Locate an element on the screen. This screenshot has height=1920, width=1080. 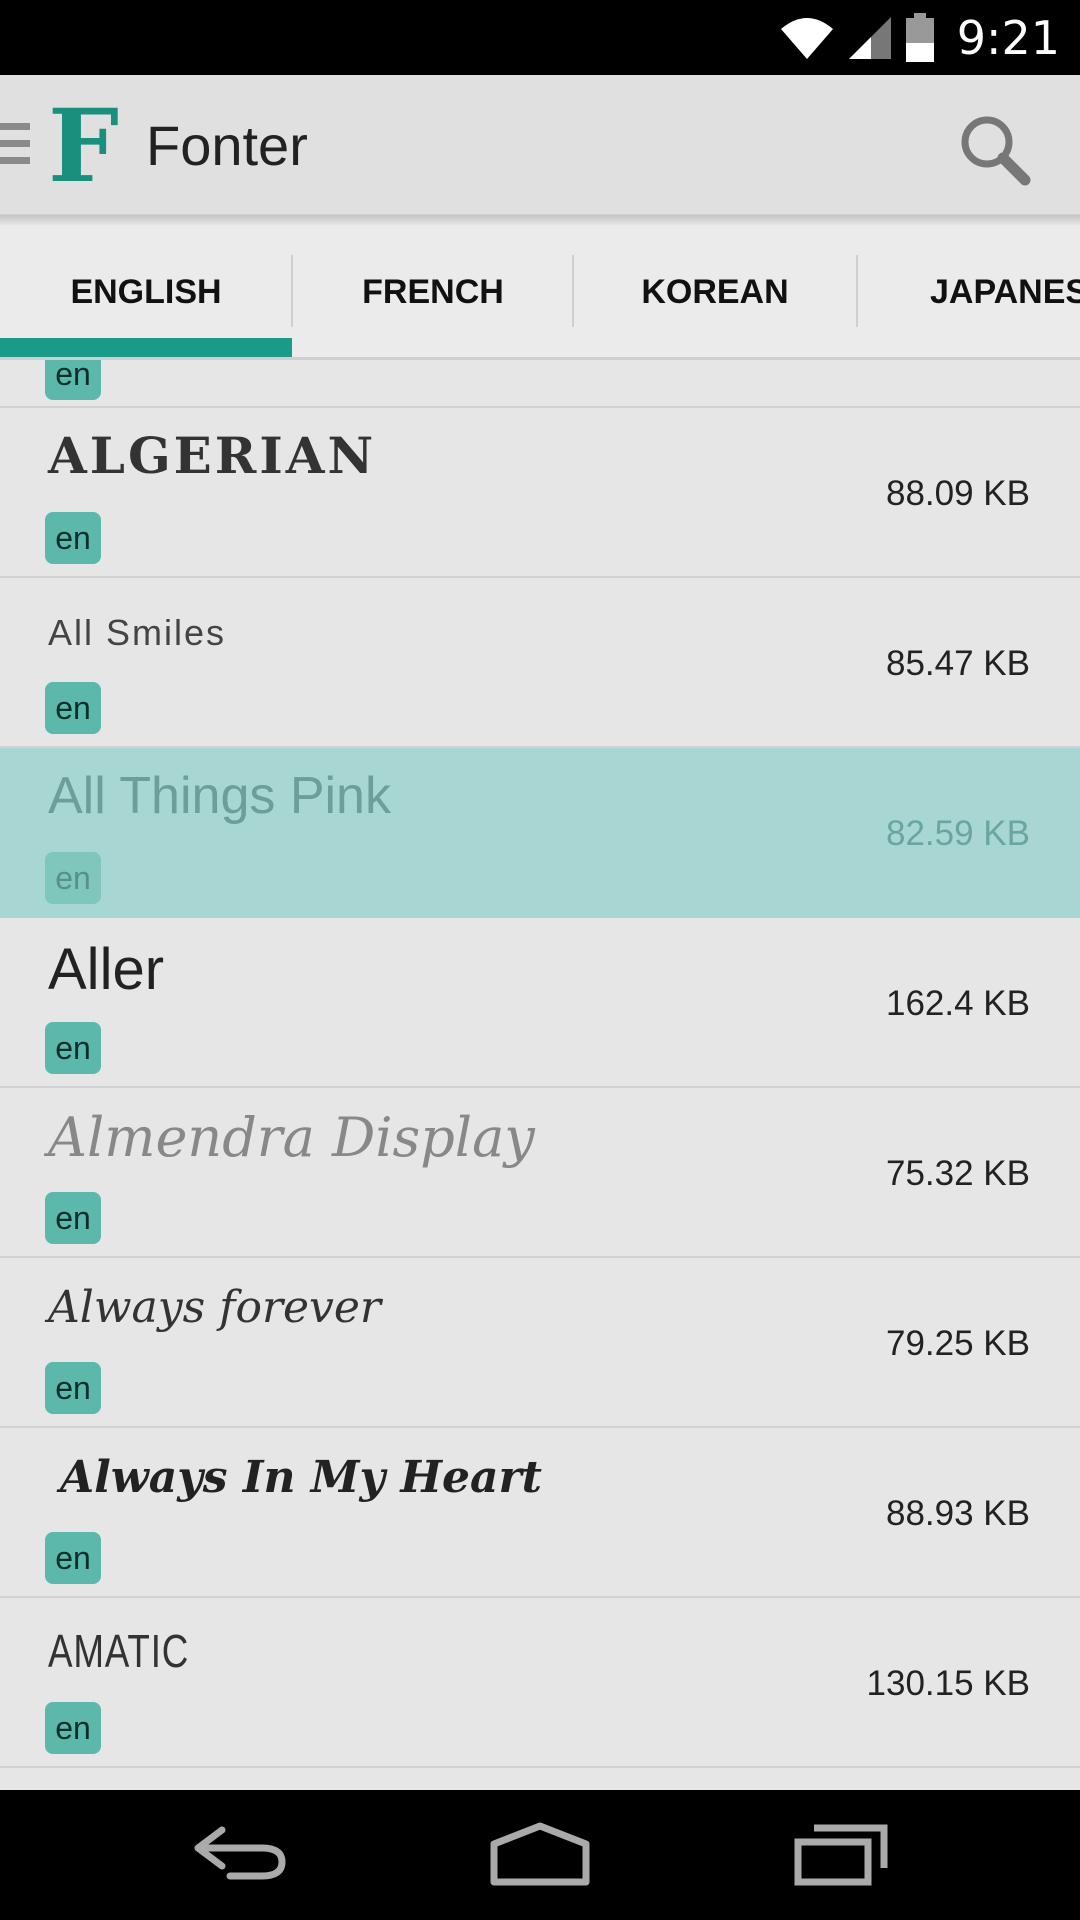
navigation-bar is located at coordinates (540, 1855).